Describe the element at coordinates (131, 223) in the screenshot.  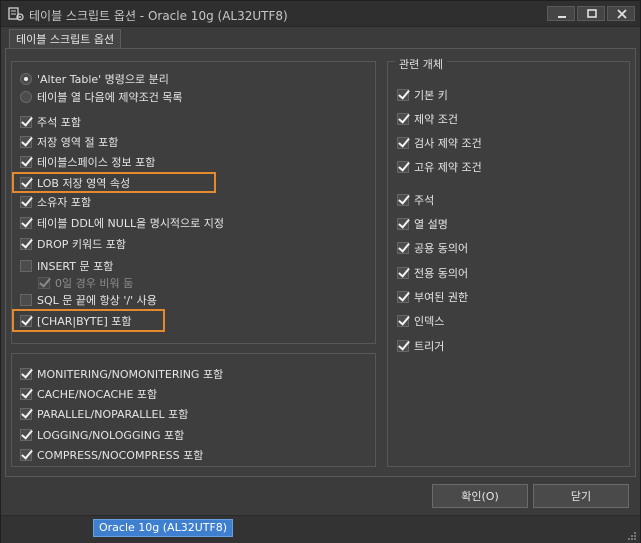
I see `checkbox-label: 테이블 DDL에 NULL을 명시적으로 지정` at that location.